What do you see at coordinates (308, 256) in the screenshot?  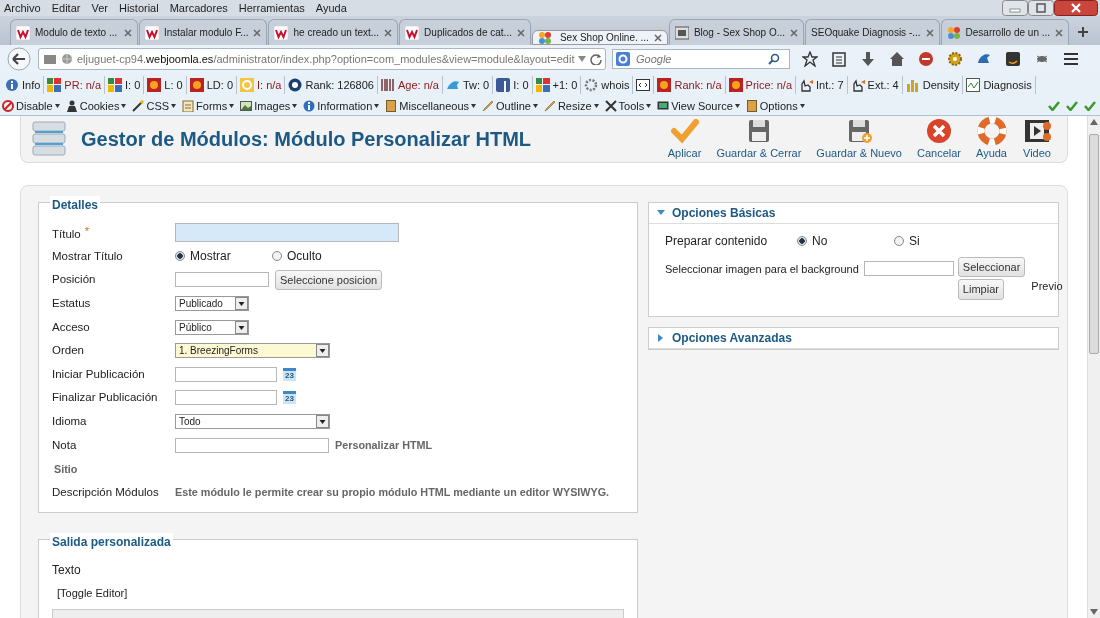 I see `radio-option: Oculto` at bounding box center [308, 256].